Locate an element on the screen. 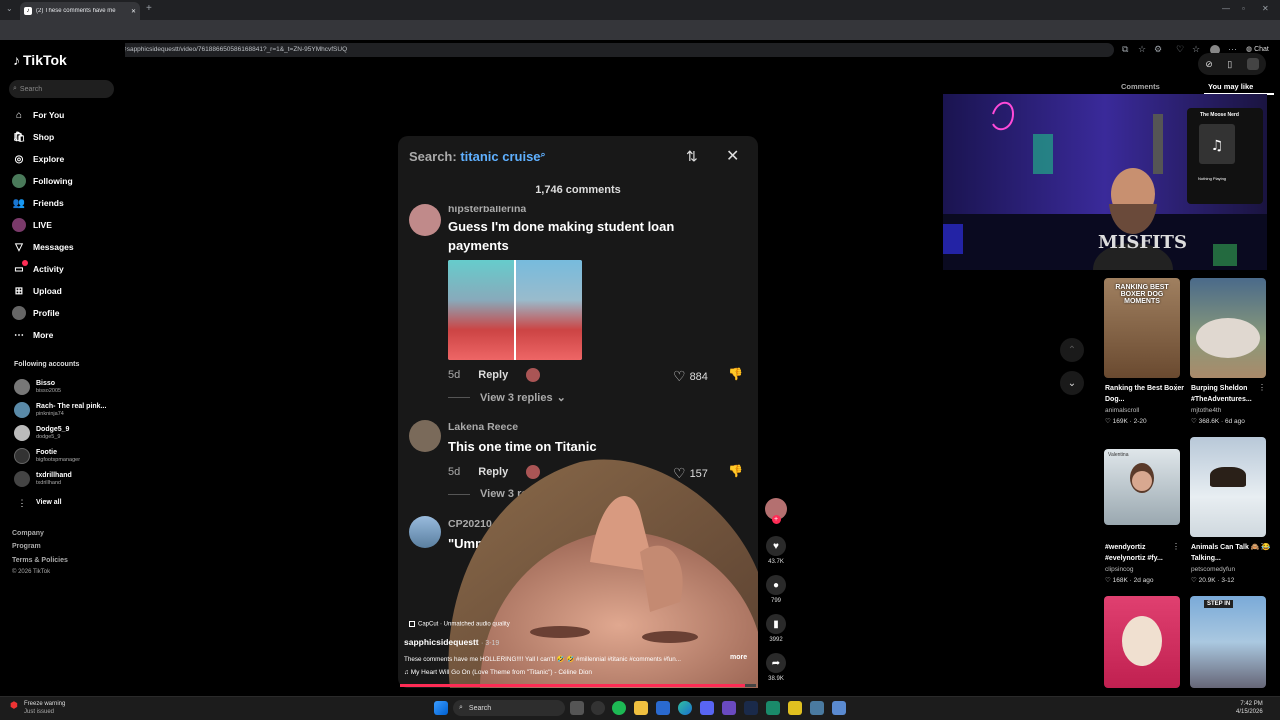 The image size is (1280, 720). nav-for-you: ⌂ For You is located at coordinates (38, 115).